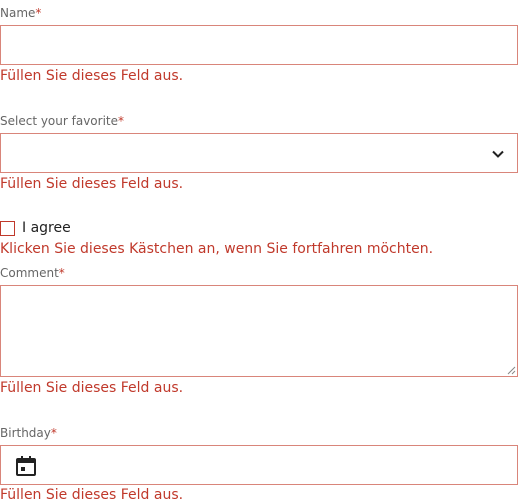  Describe the element at coordinates (259, 465) in the screenshot. I see `birthday-input` at that location.